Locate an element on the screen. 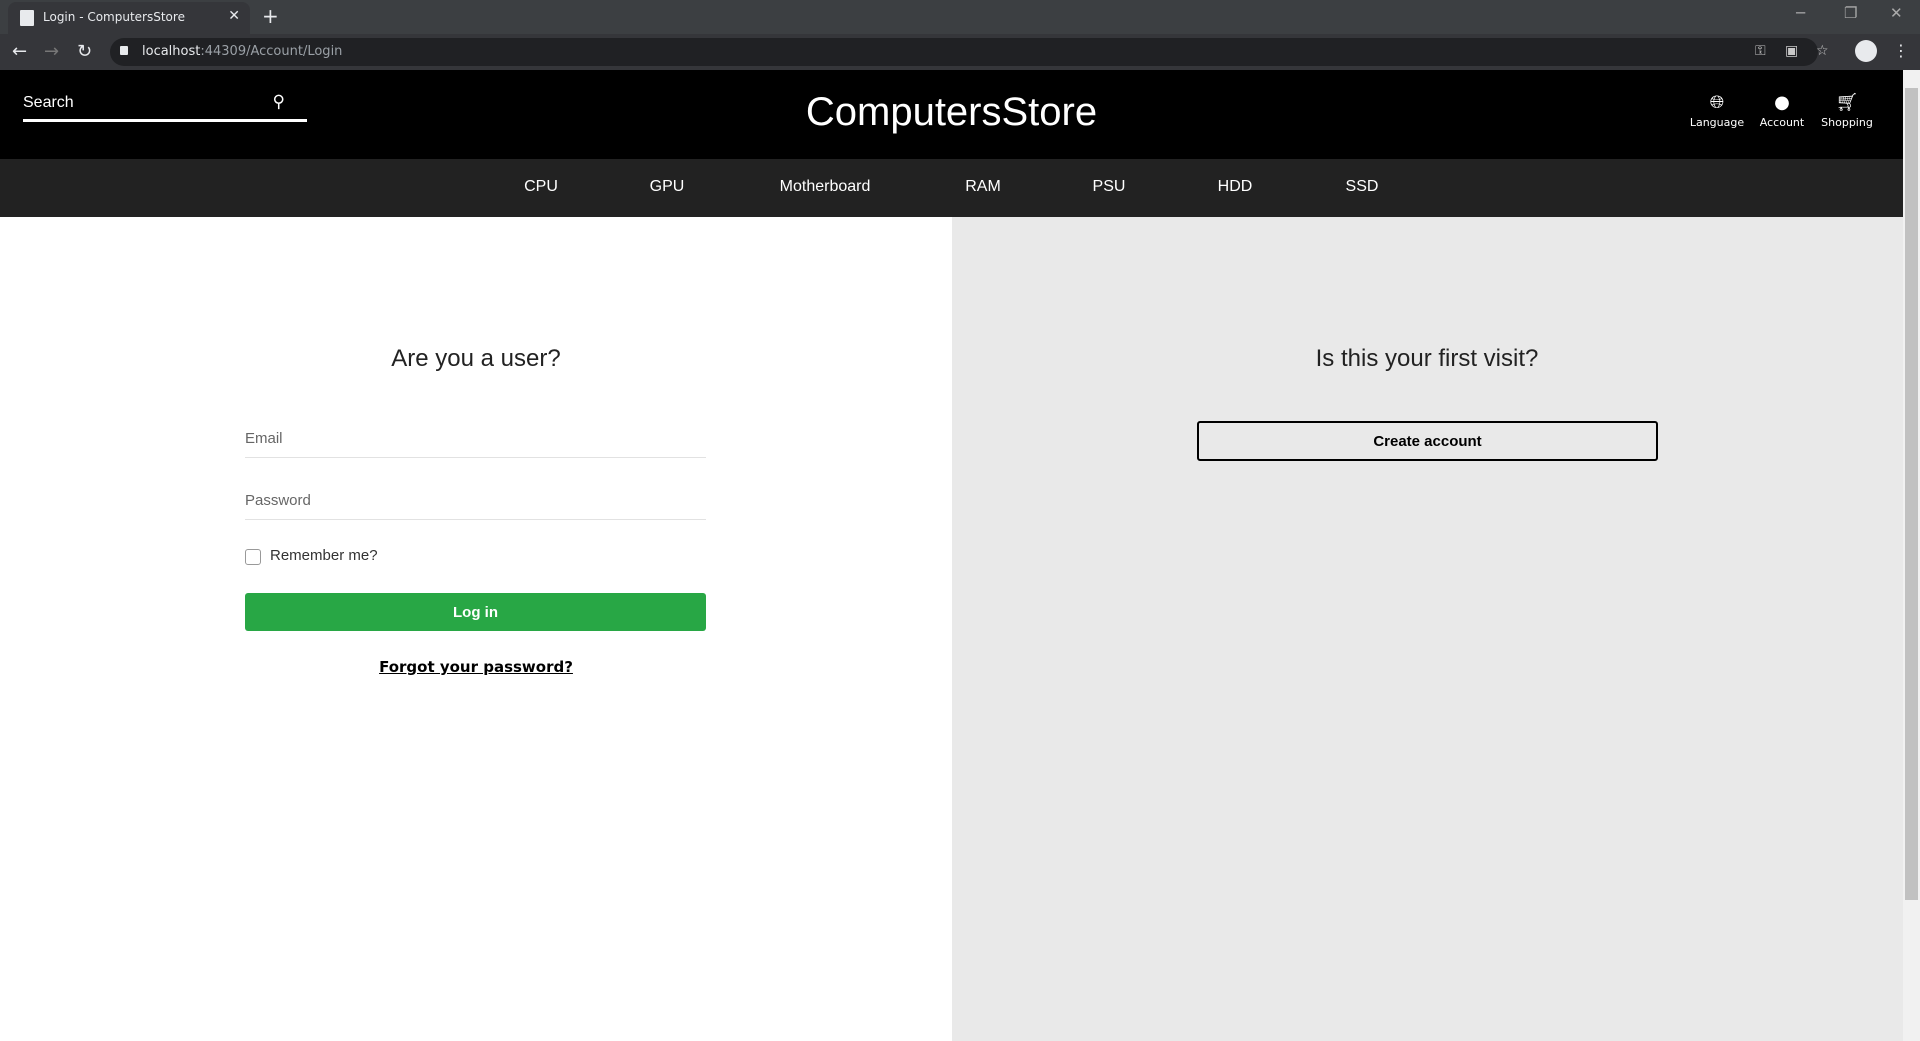  star-icon: ☆ is located at coordinates (1822, 51).